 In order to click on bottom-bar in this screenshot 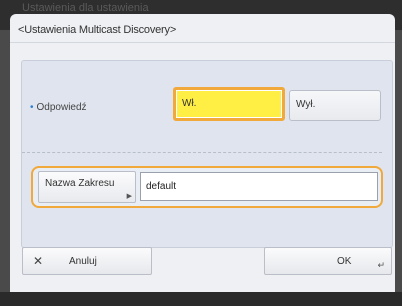, I will do `click(201, 299)`.